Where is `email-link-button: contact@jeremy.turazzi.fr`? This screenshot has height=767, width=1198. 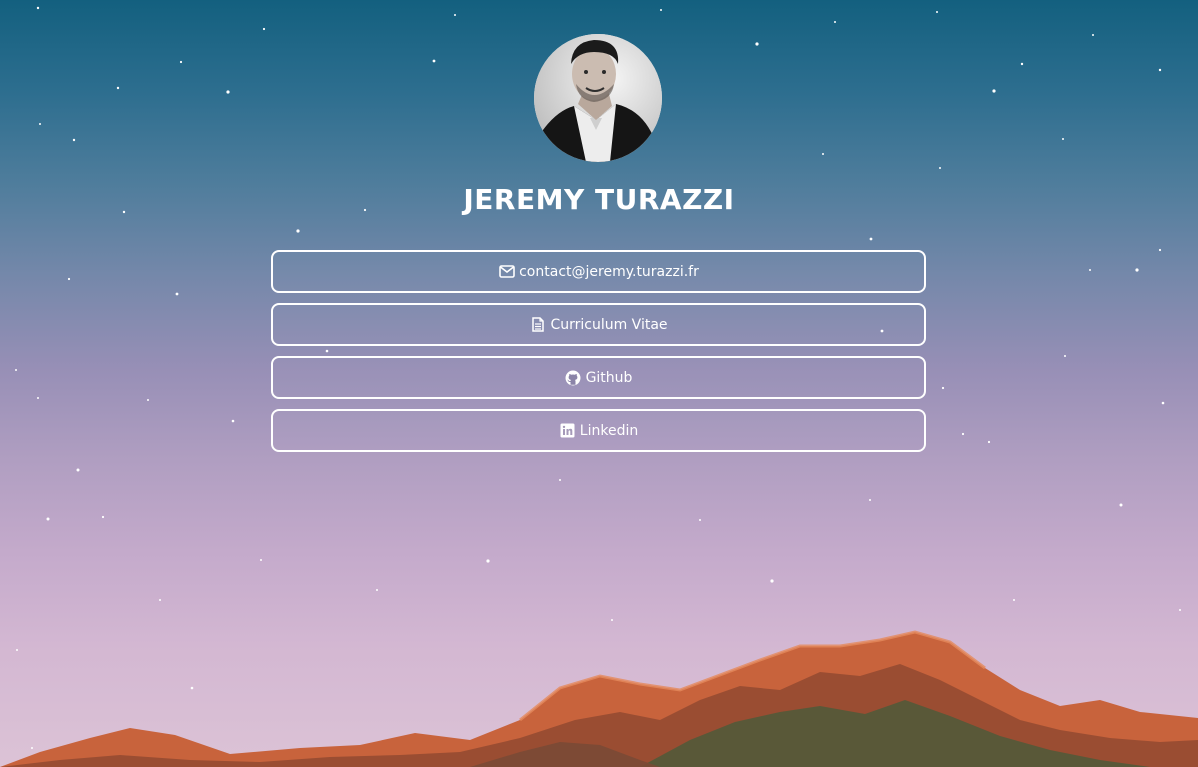
email-link-button: contact@jeremy.turazzi.fr is located at coordinates (598, 271).